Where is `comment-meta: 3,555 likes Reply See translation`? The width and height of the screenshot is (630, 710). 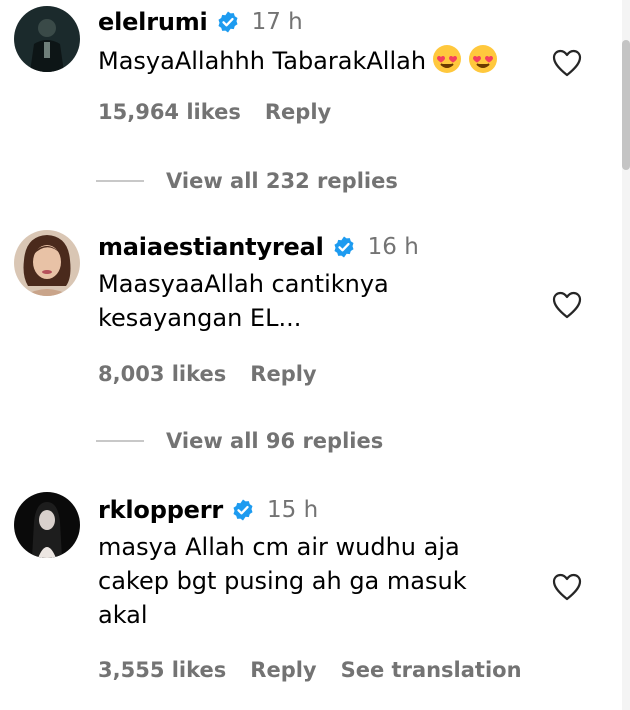
comment-meta: 3,555 likes Reply See translation is located at coordinates (310, 670).